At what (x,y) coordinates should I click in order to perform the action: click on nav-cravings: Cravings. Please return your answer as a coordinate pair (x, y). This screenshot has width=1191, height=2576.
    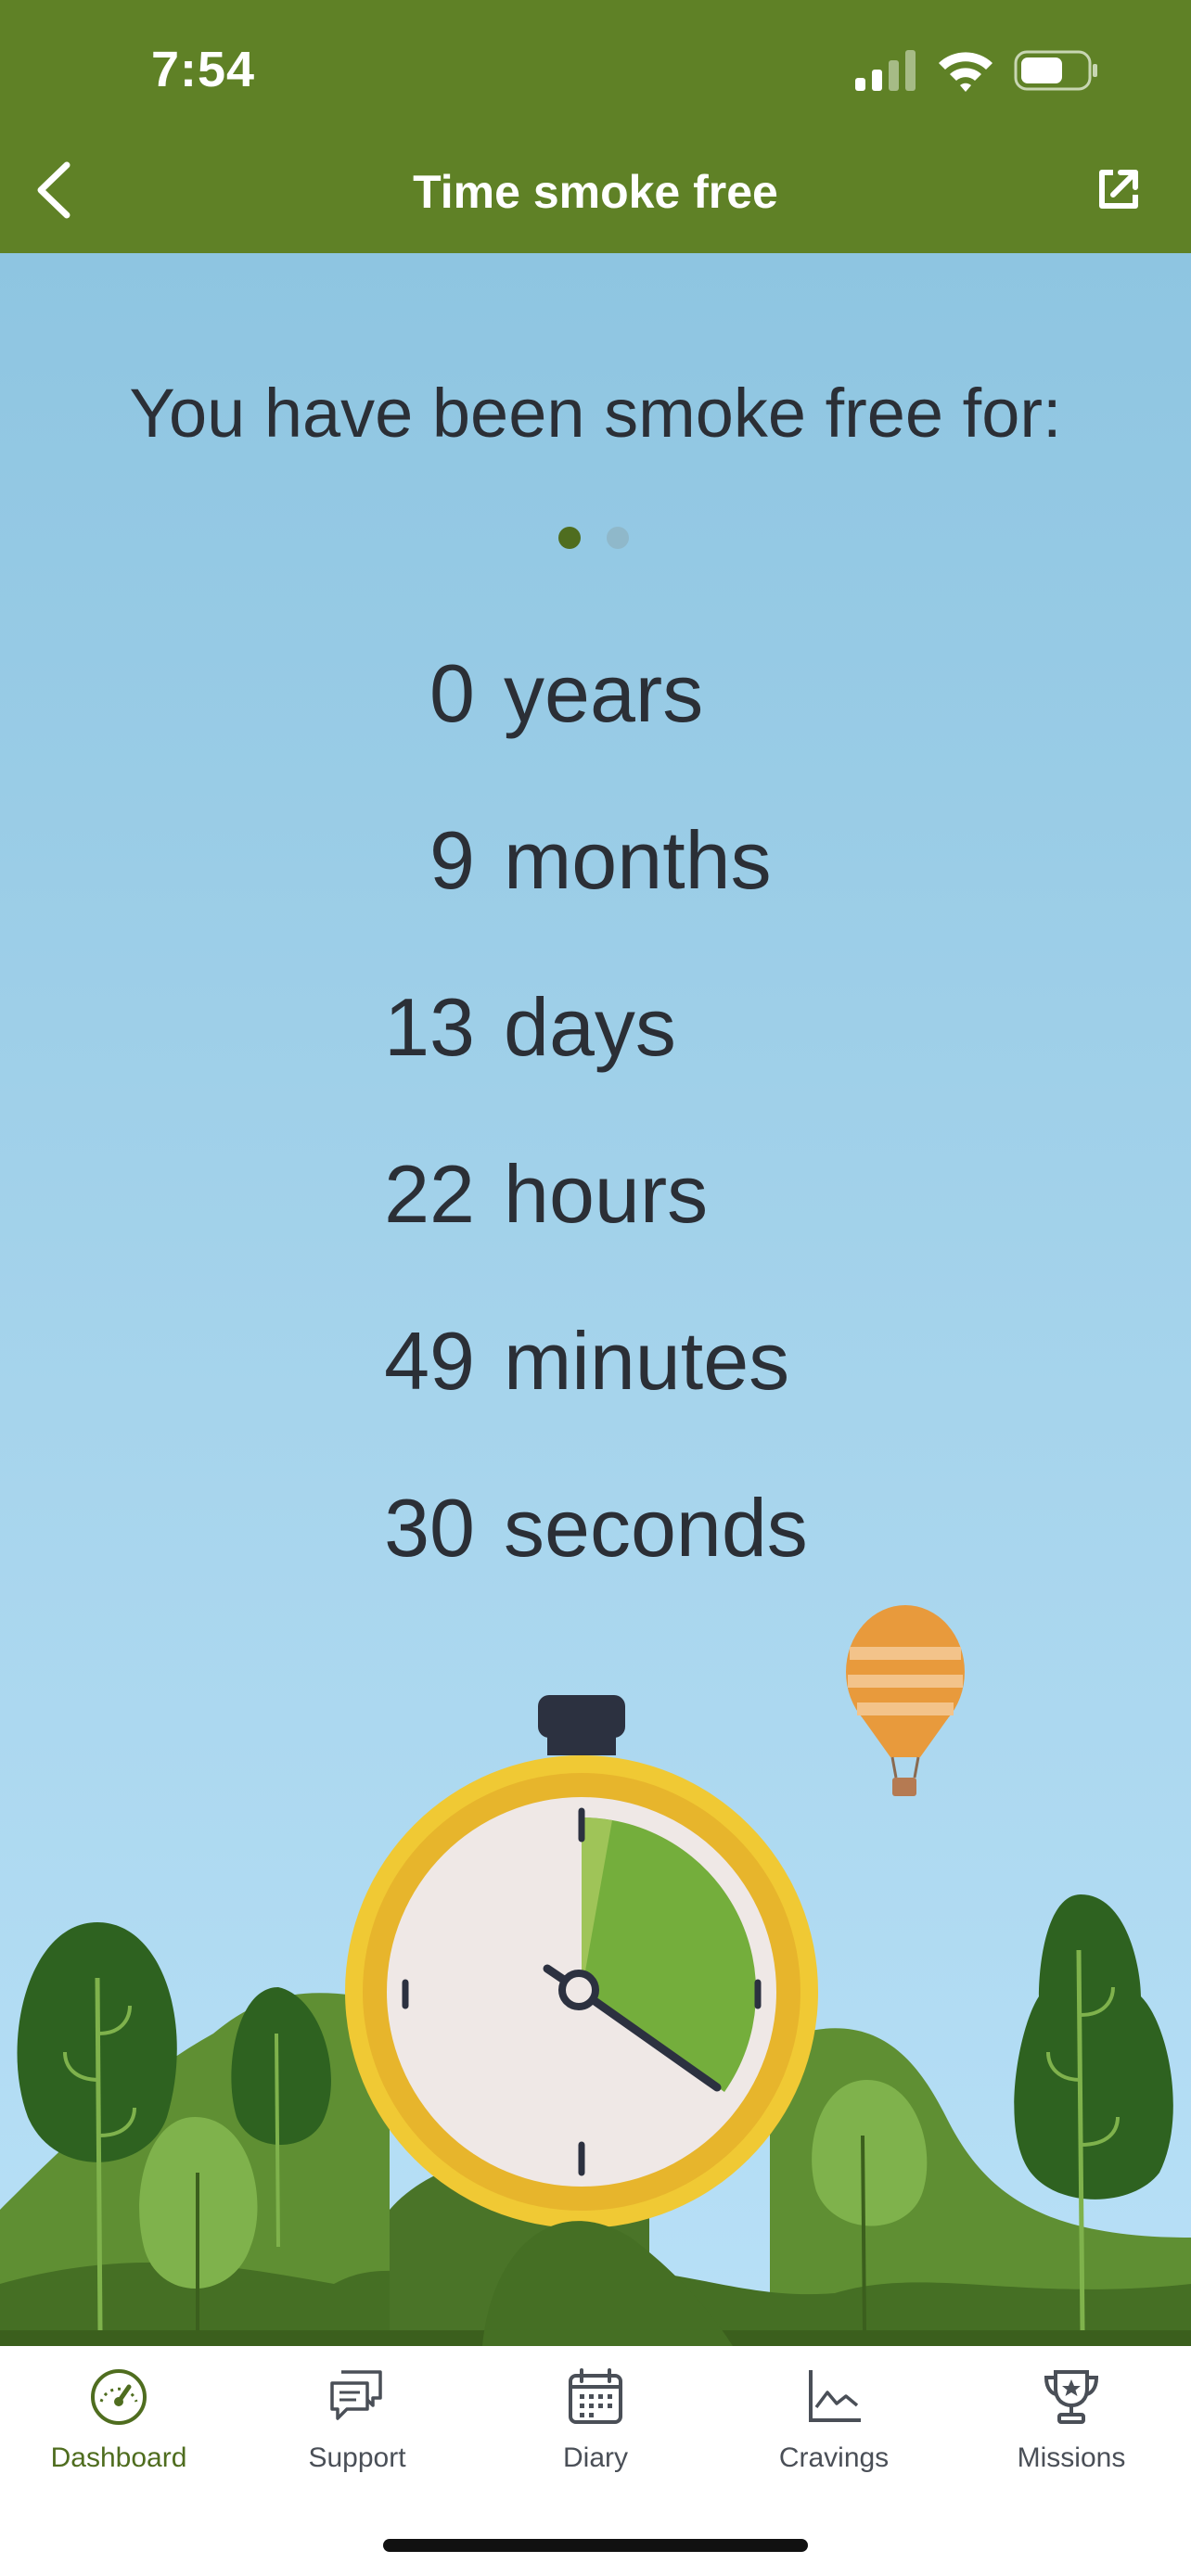
    Looking at the image, I should click on (834, 2426).